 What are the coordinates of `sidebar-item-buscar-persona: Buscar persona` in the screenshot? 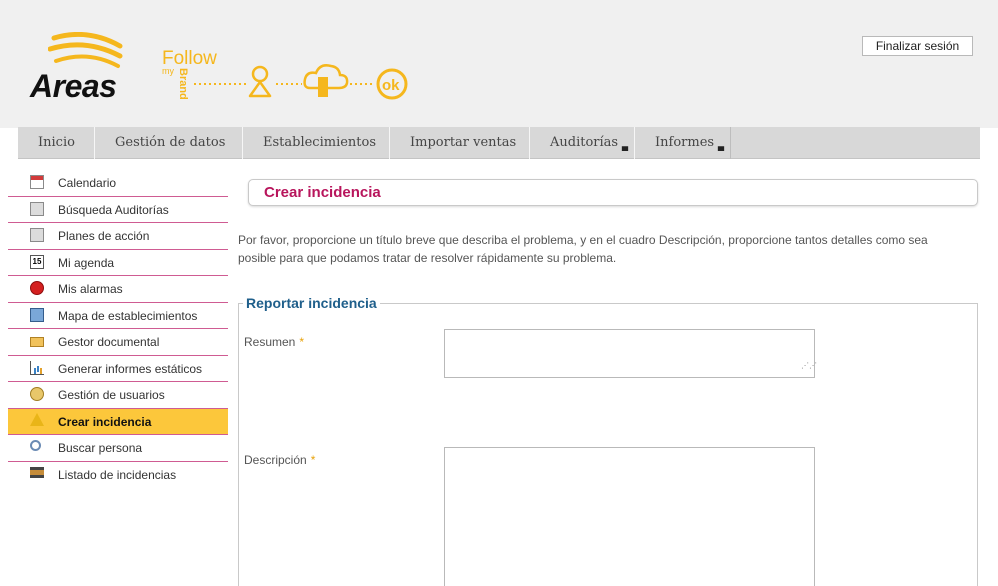 It's located at (118, 448).